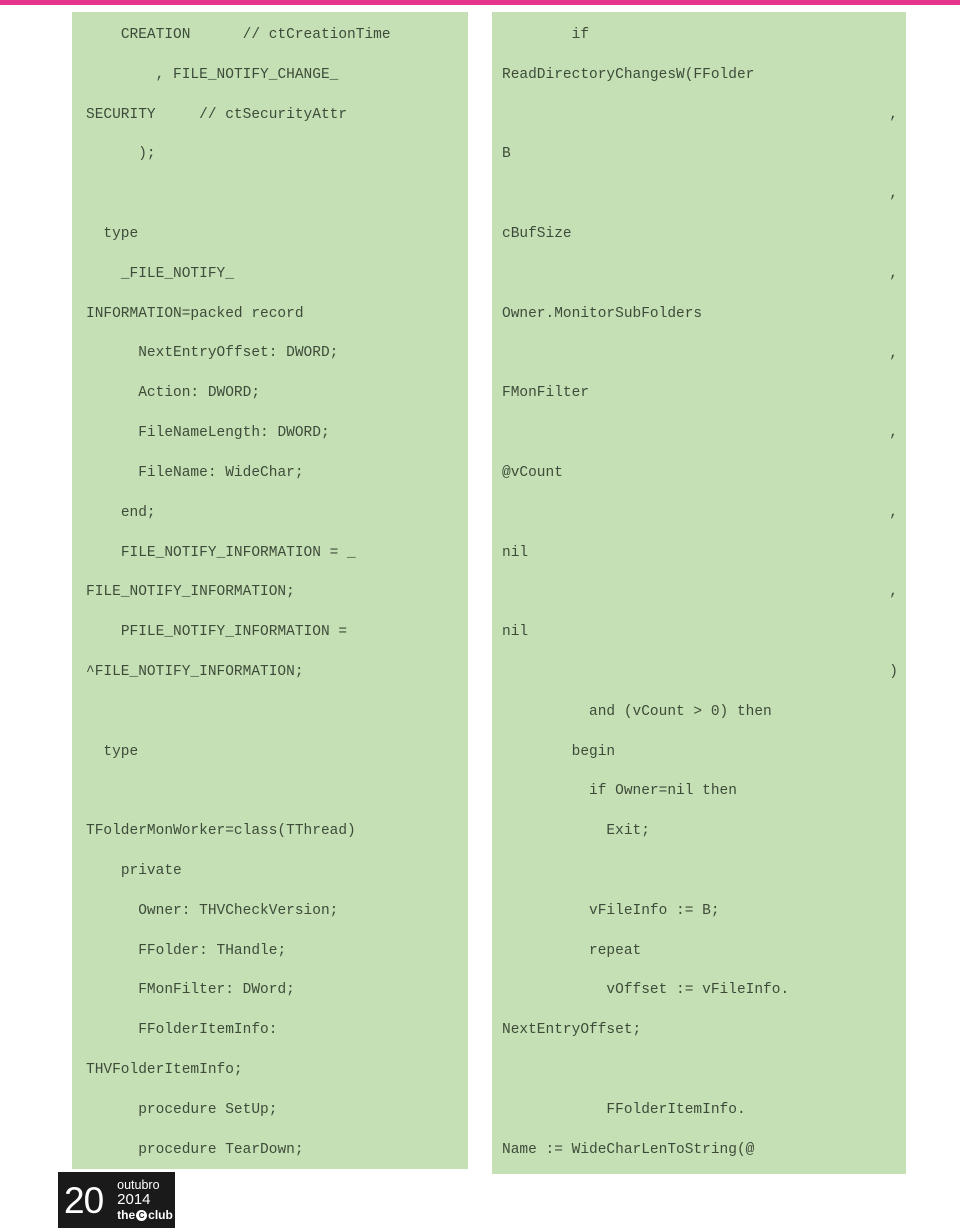 The width and height of the screenshot is (960, 1231). I want to click on code-line: Action: DWORD;, so click(173, 393).